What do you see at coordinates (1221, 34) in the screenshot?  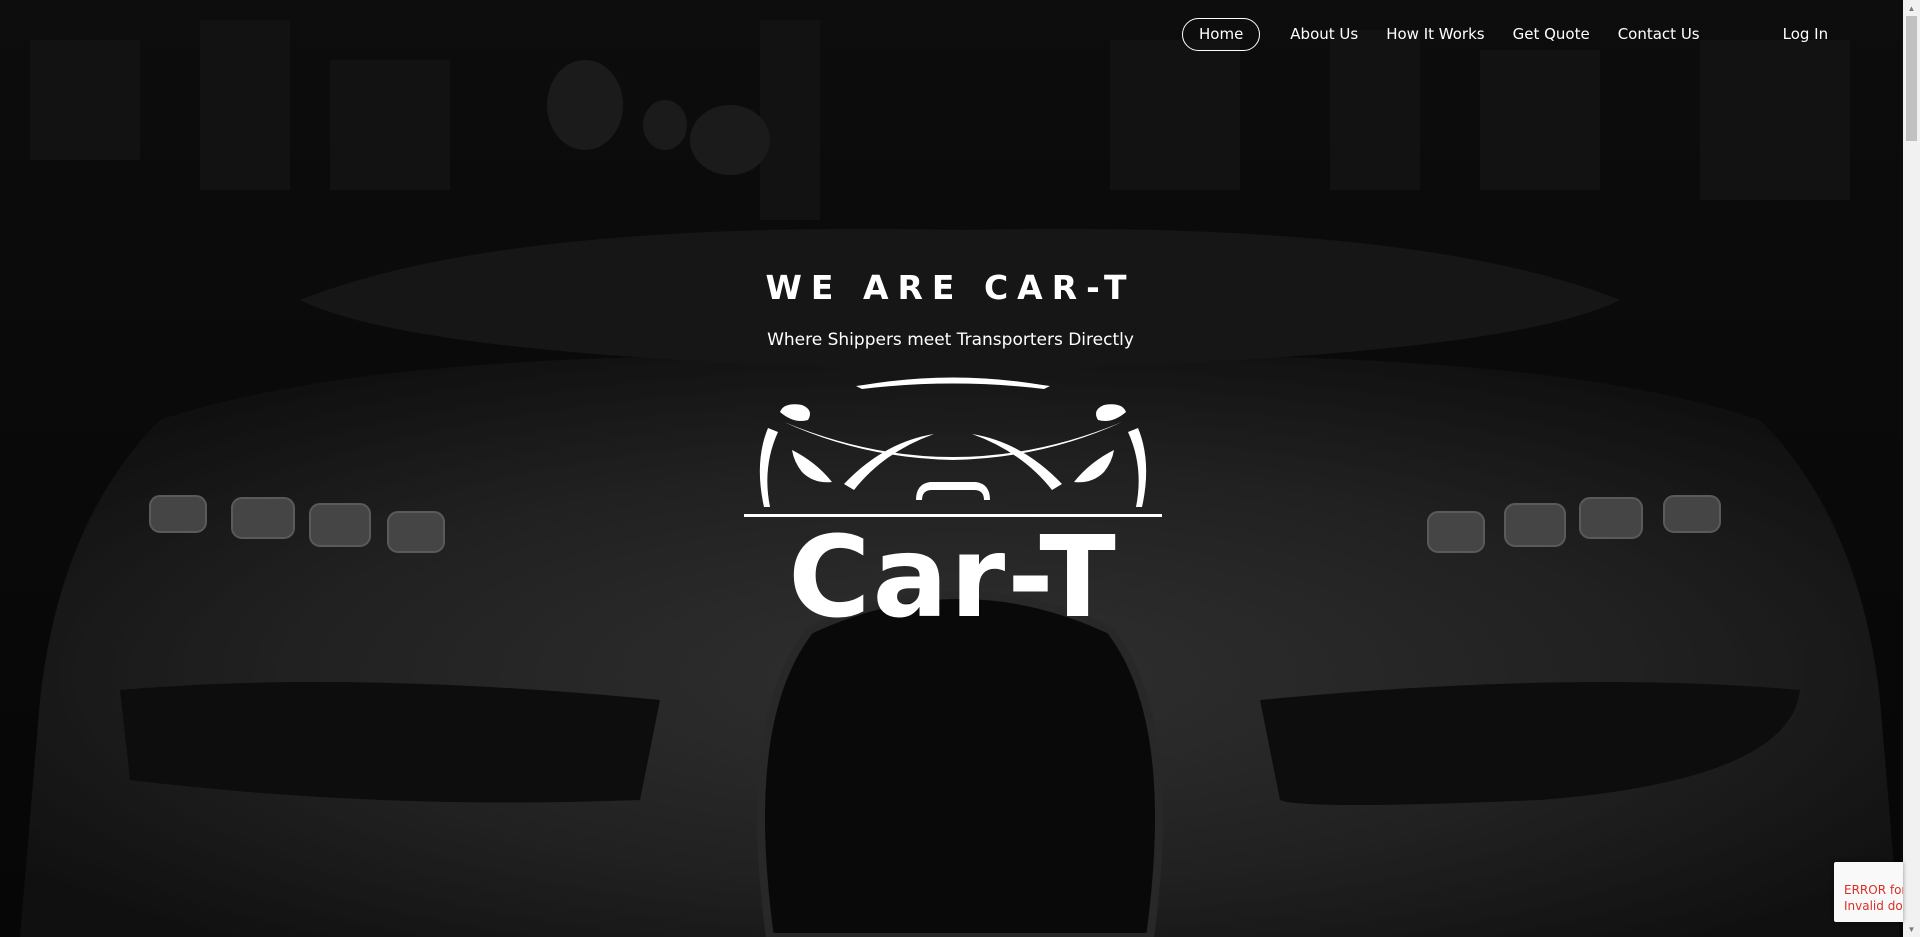 I see `nav-home-link: Home` at bounding box center [1221, 34].